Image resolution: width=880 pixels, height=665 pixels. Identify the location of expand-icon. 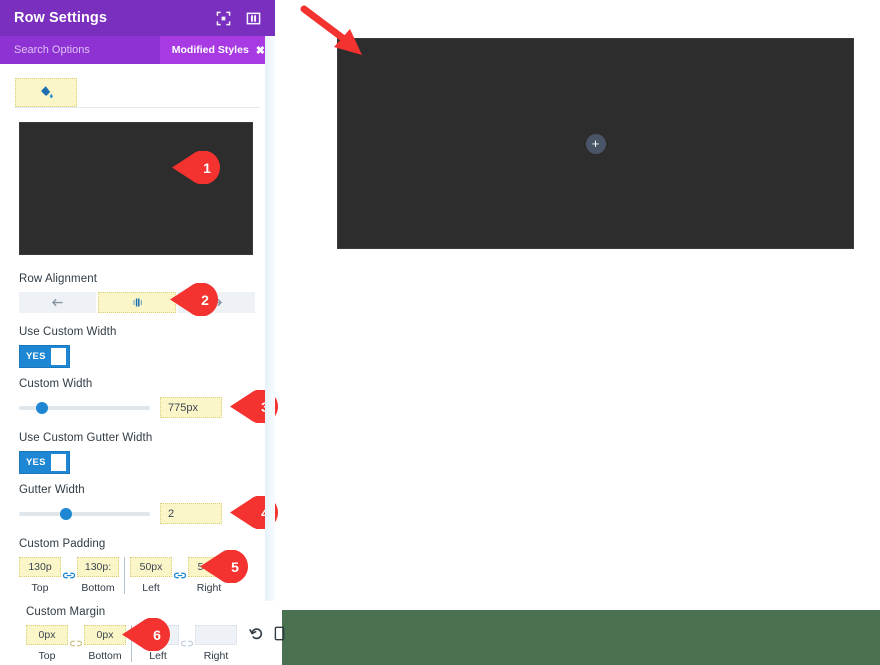
(223, 18).